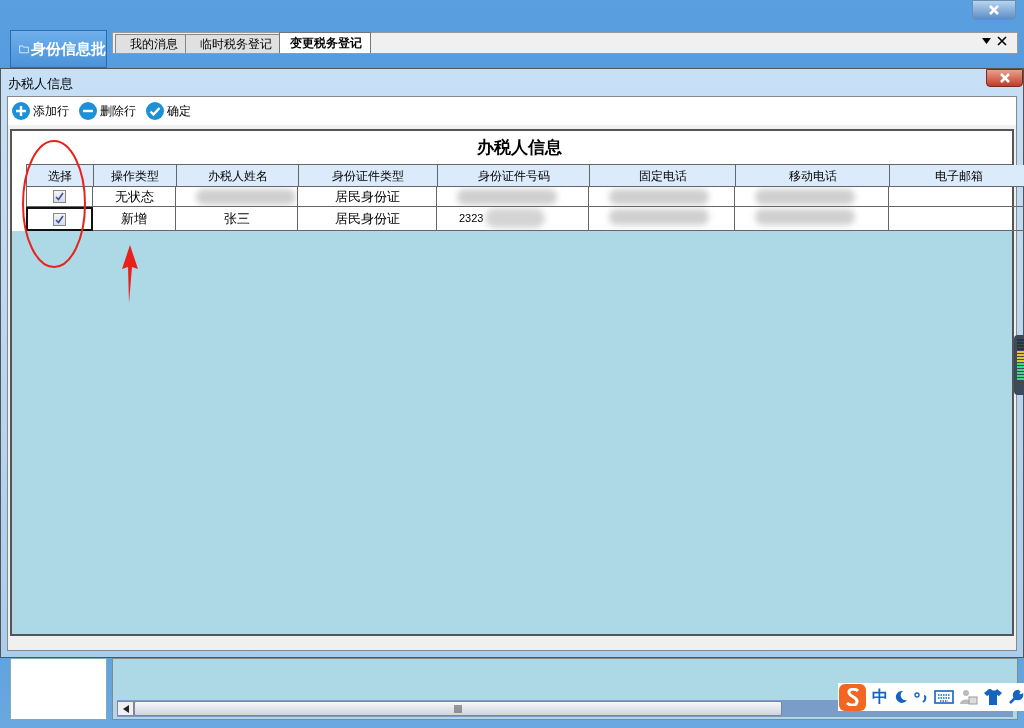 The height and width of the screenshot is (728, 1024). What do you see at coordinates (233, 43) in the screenshot?
I see `tab: 临时税务登记` at bounding box center [233, 43].